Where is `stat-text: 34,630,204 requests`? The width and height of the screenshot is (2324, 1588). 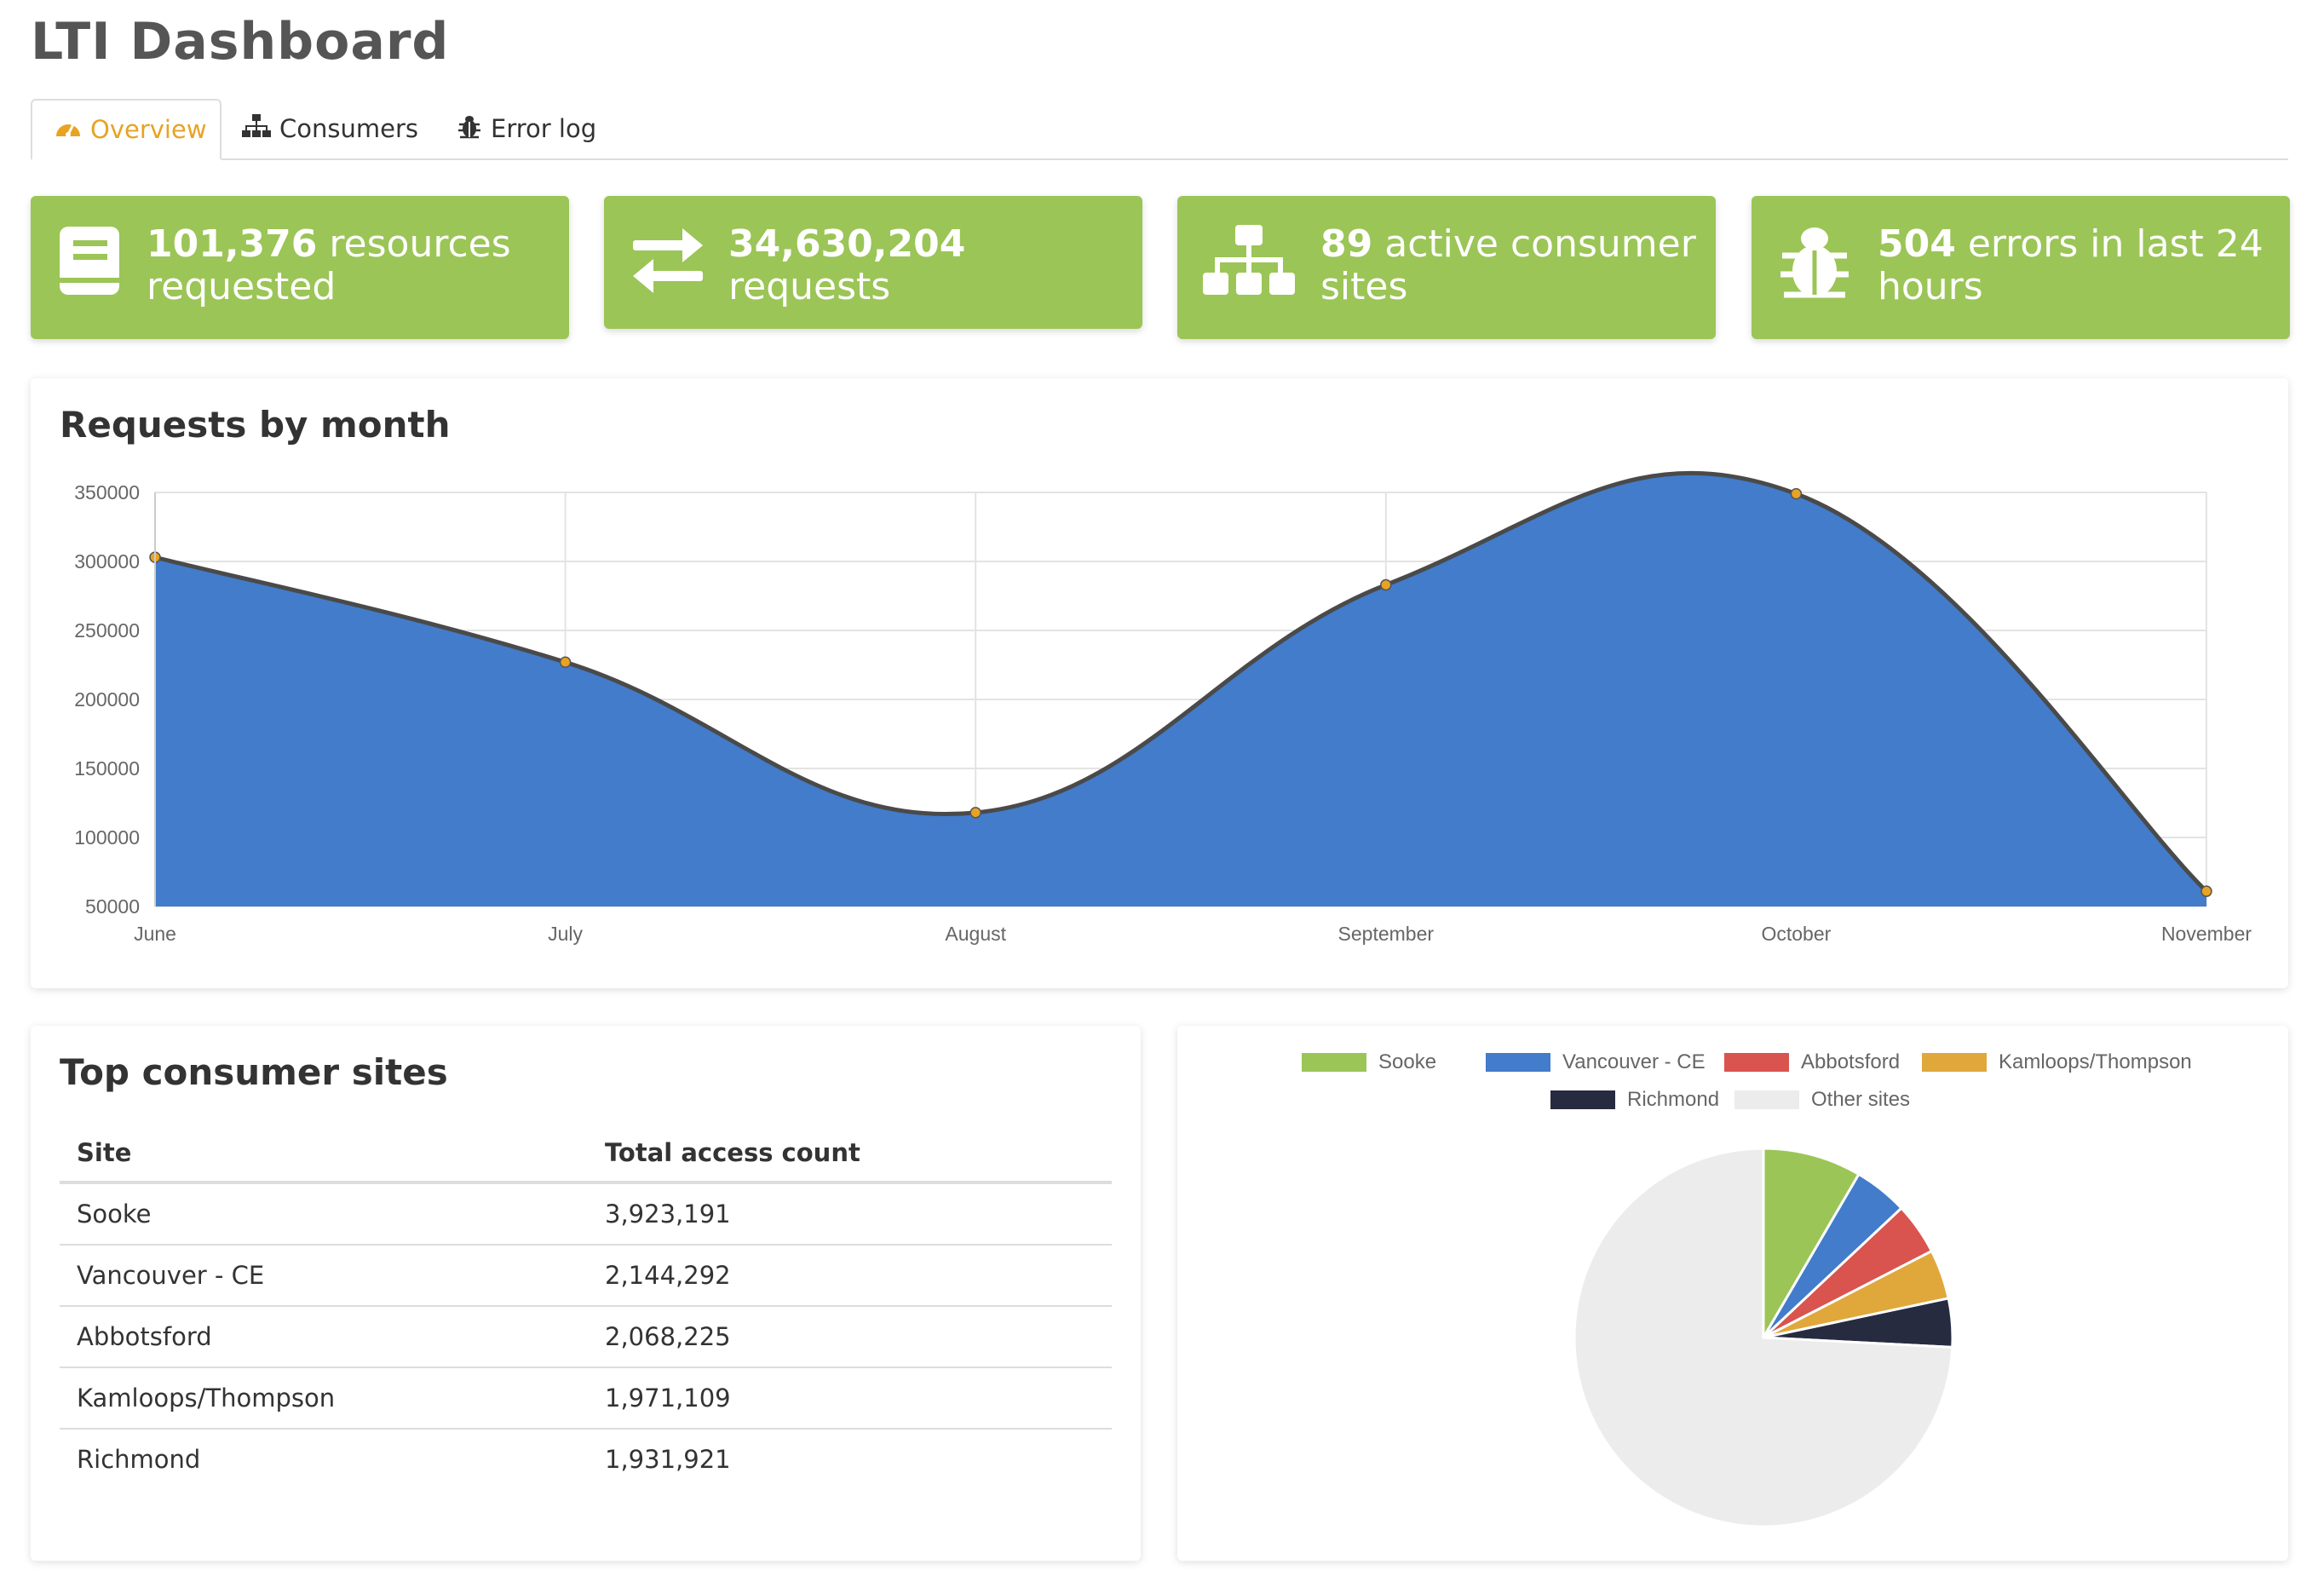 stat-text: 34,630,204 requests is located at coordinates (926, 265).